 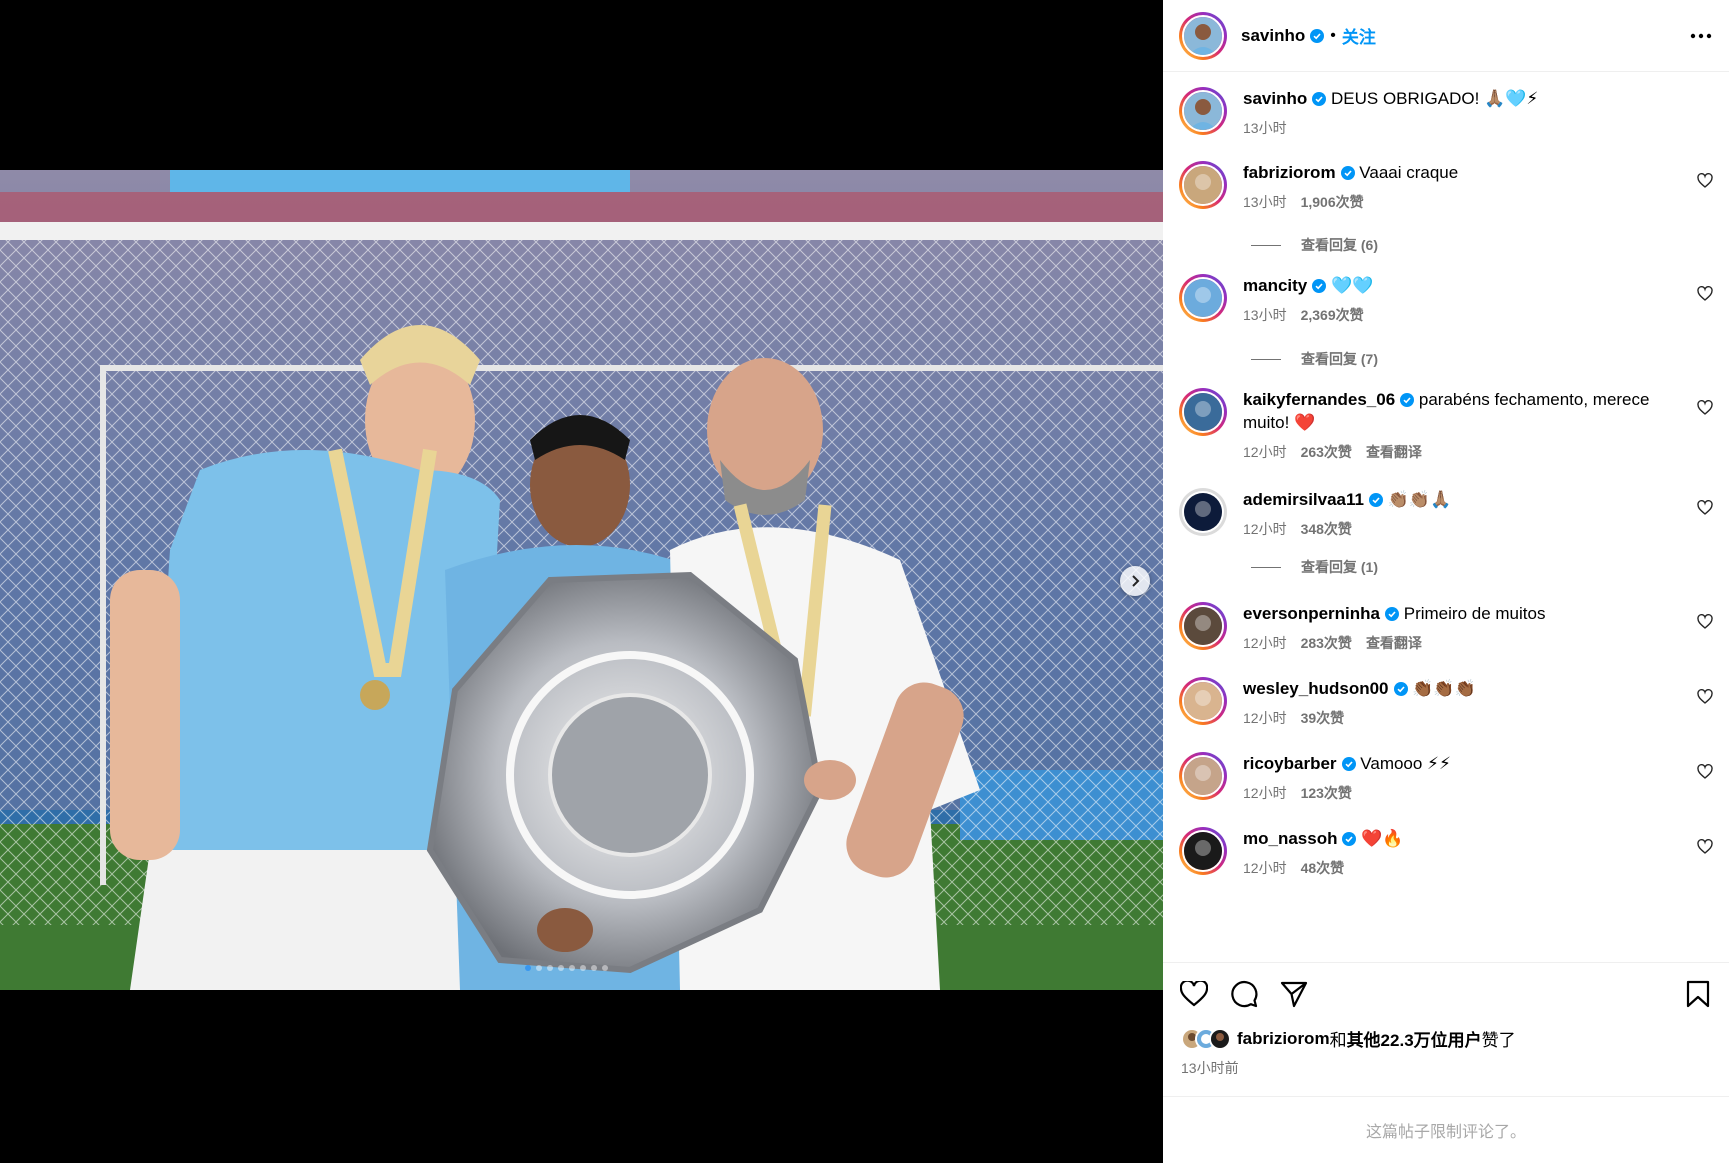 What do you see at coordinates (1316, 688) in the screenshot?
I see `commenter-username: wesley_hudson00` at bounding box center [1316, 688].